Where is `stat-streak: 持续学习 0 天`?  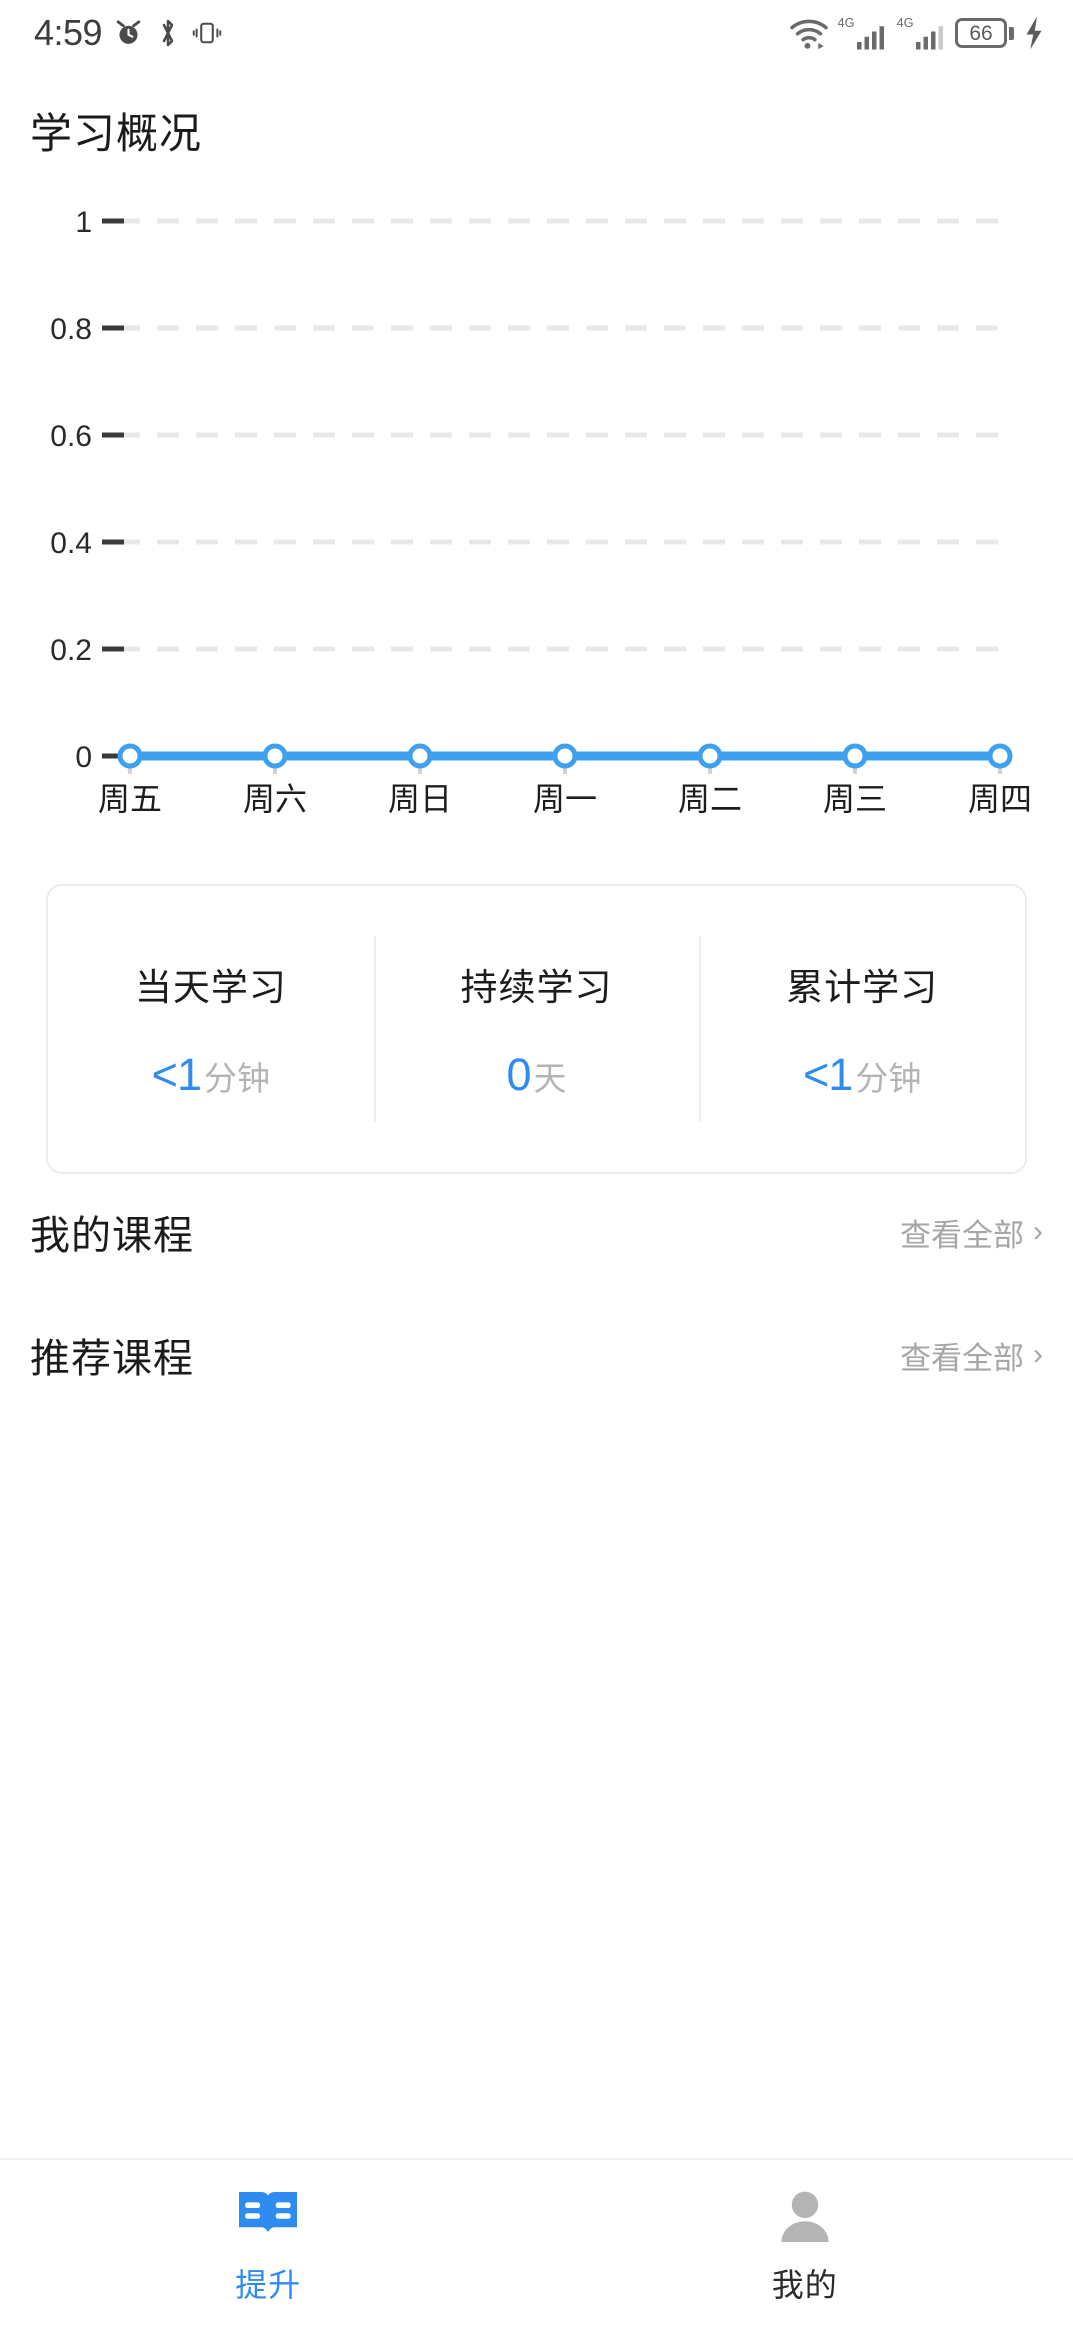
stat-streak: 持续学习 0 天 is located at coordinates (536, 1029).